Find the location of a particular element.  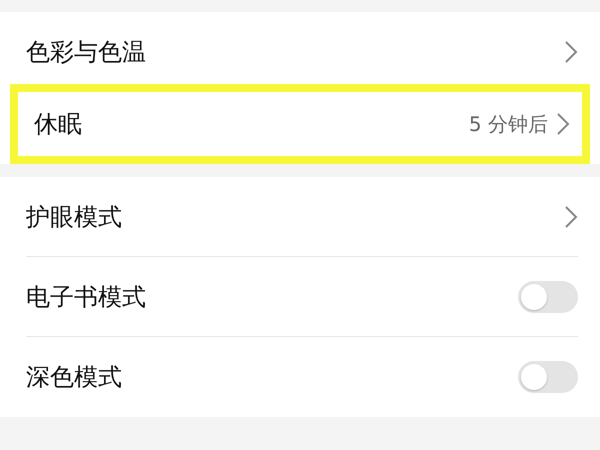

row-label: 色彩与色温 is located at coordinates (86, 52).